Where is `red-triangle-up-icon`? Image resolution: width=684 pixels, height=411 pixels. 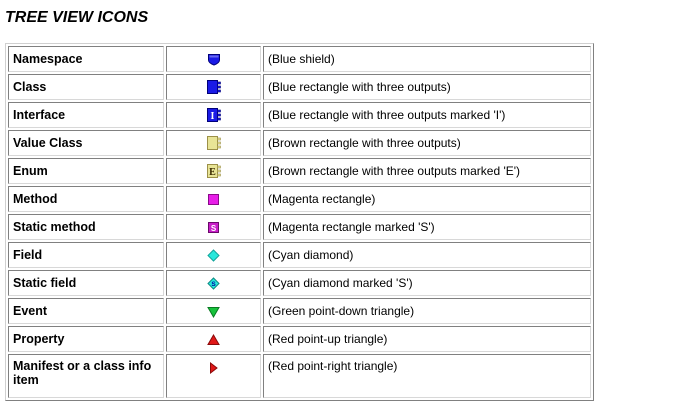 red-triangle-up-icon is located at coordinates (213, 339).